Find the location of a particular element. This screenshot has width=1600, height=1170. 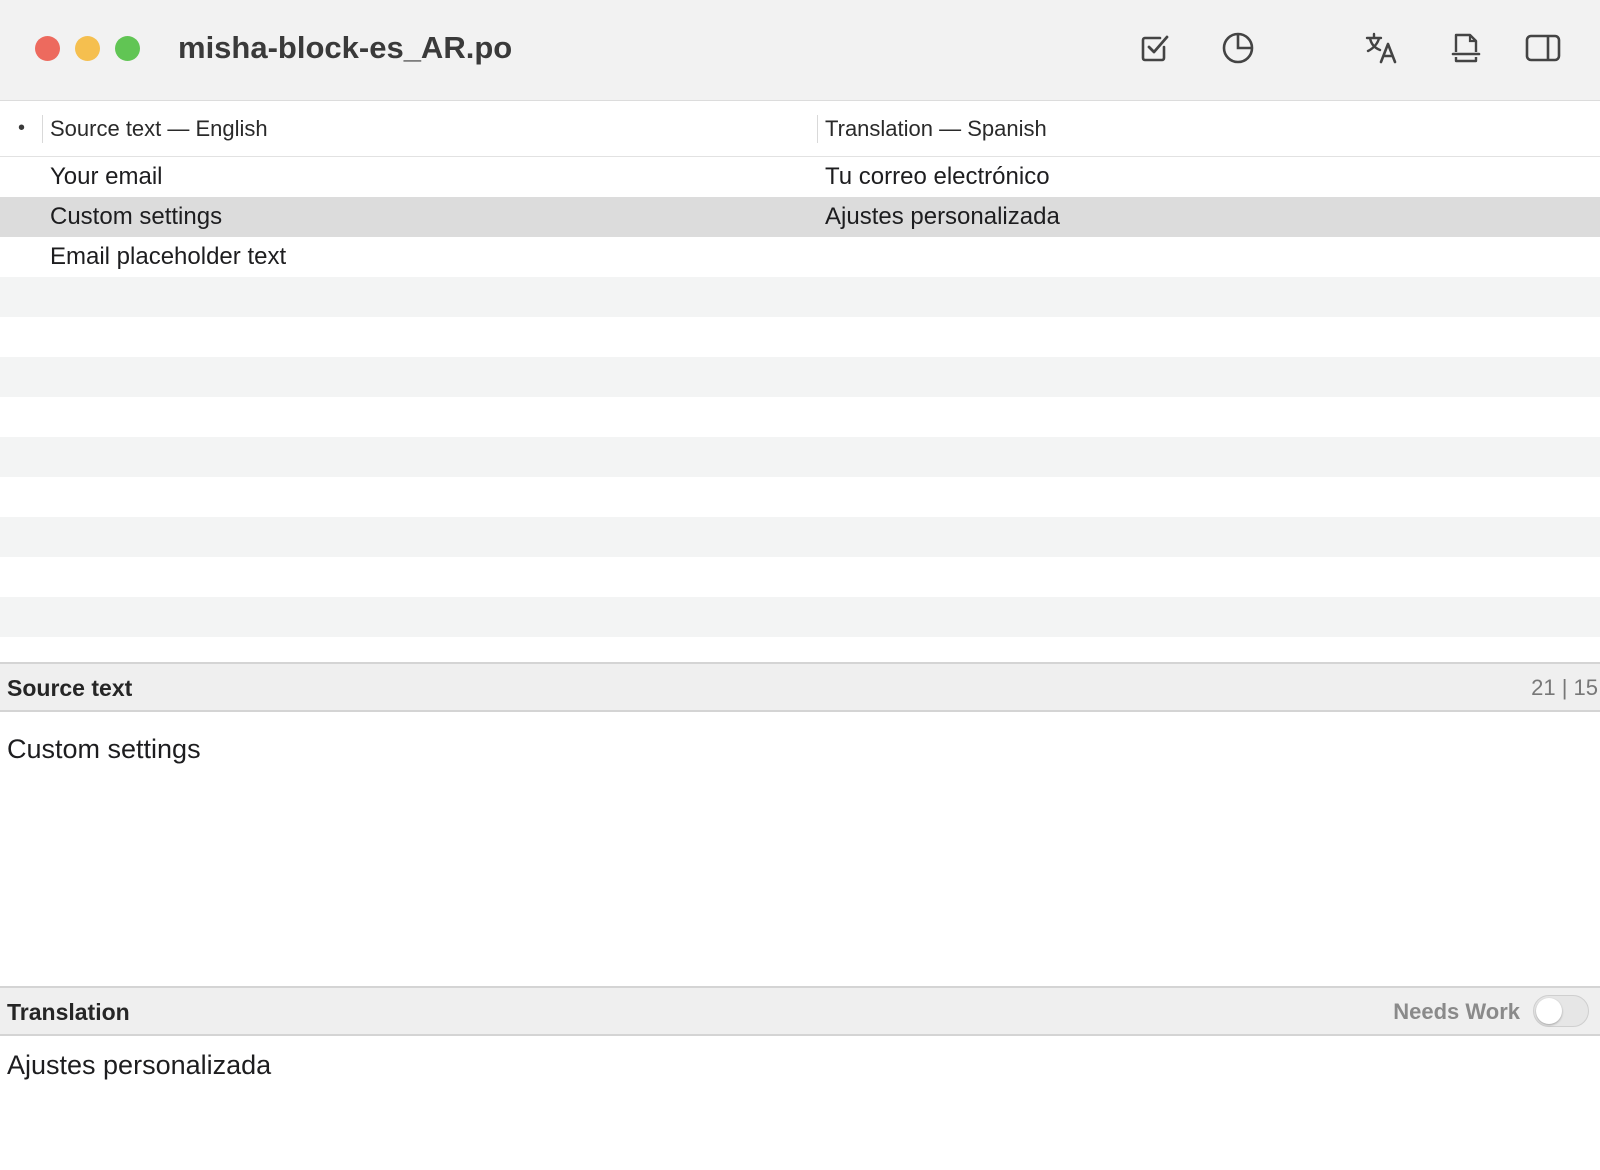

translation-panel-label: Translation is located at coordinates (68, 1012).